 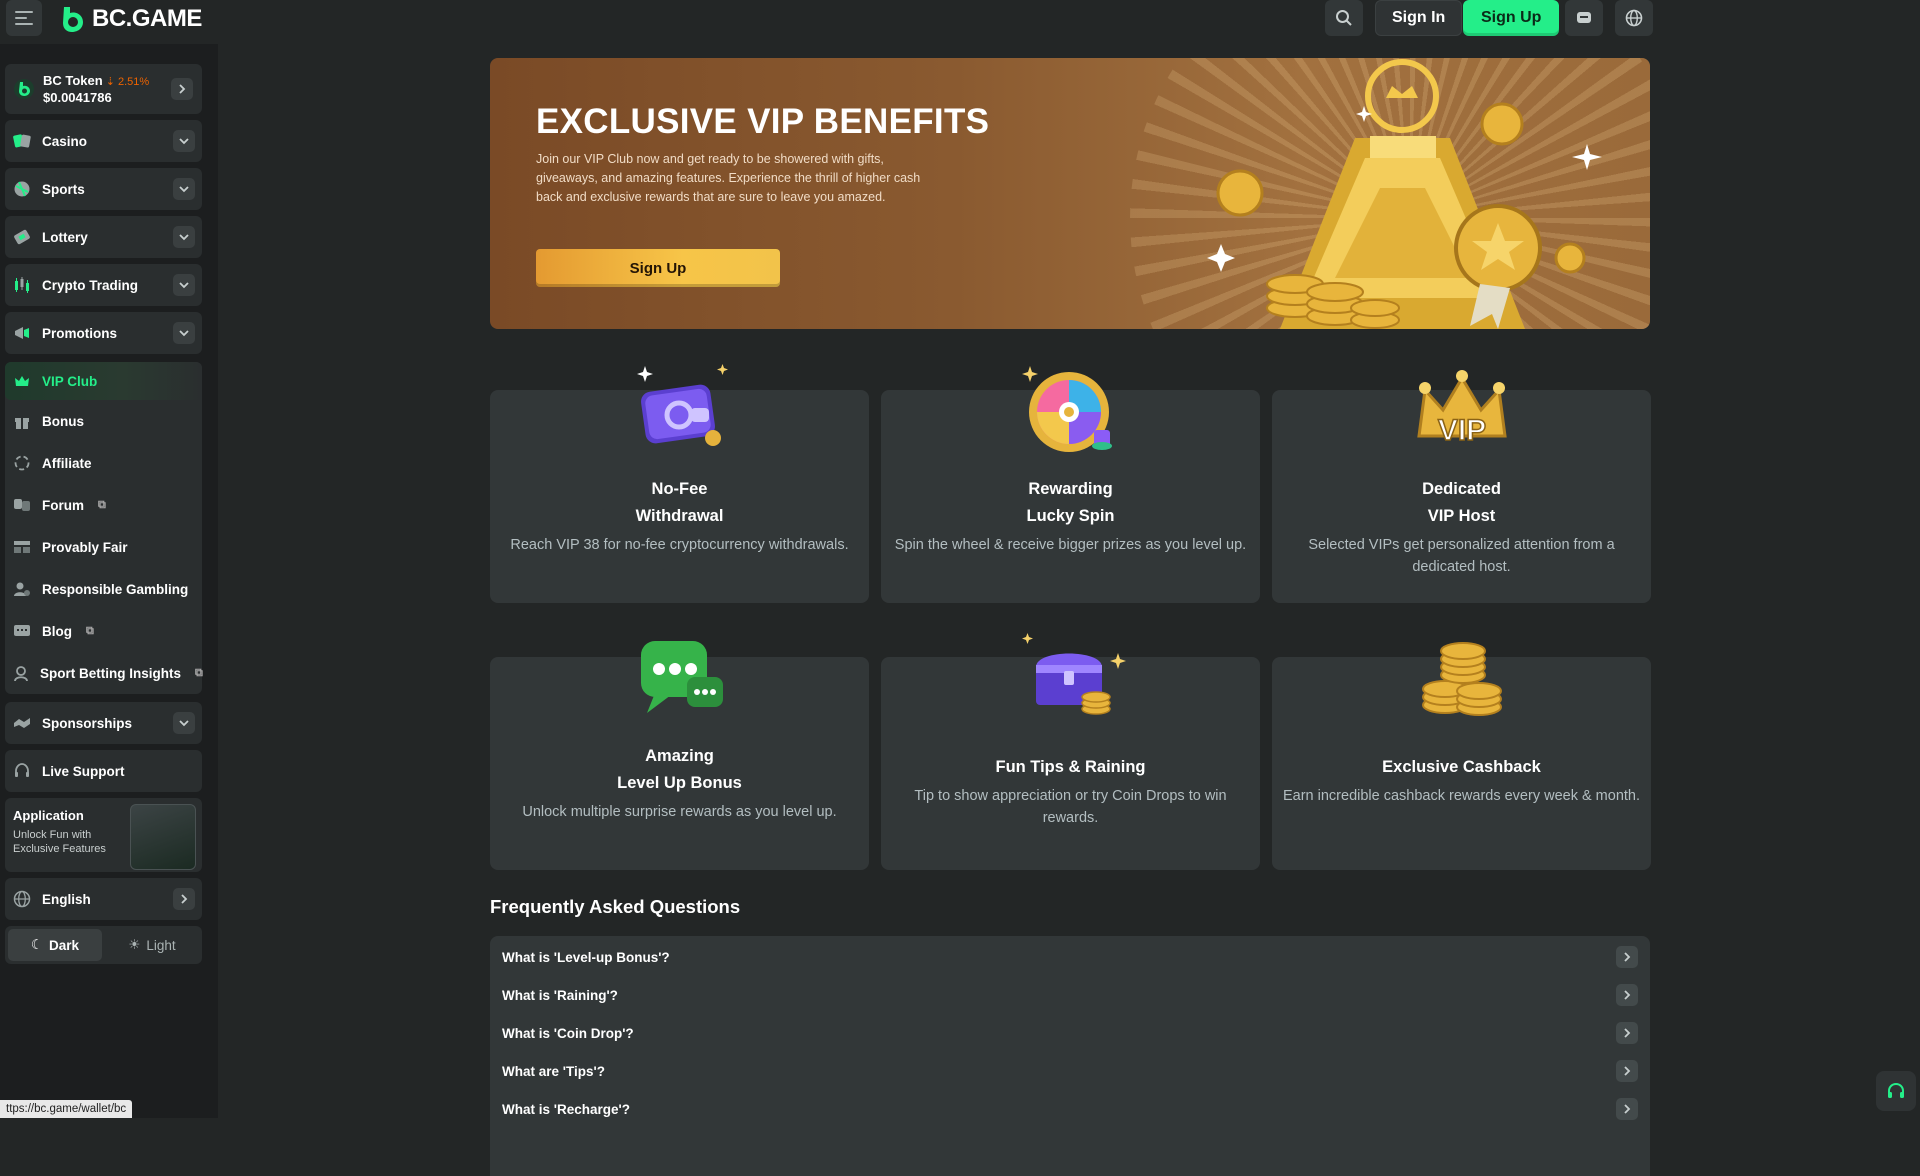 I want to click on sidebar-item-promotions: Promotions, so click(x=103, y=333).